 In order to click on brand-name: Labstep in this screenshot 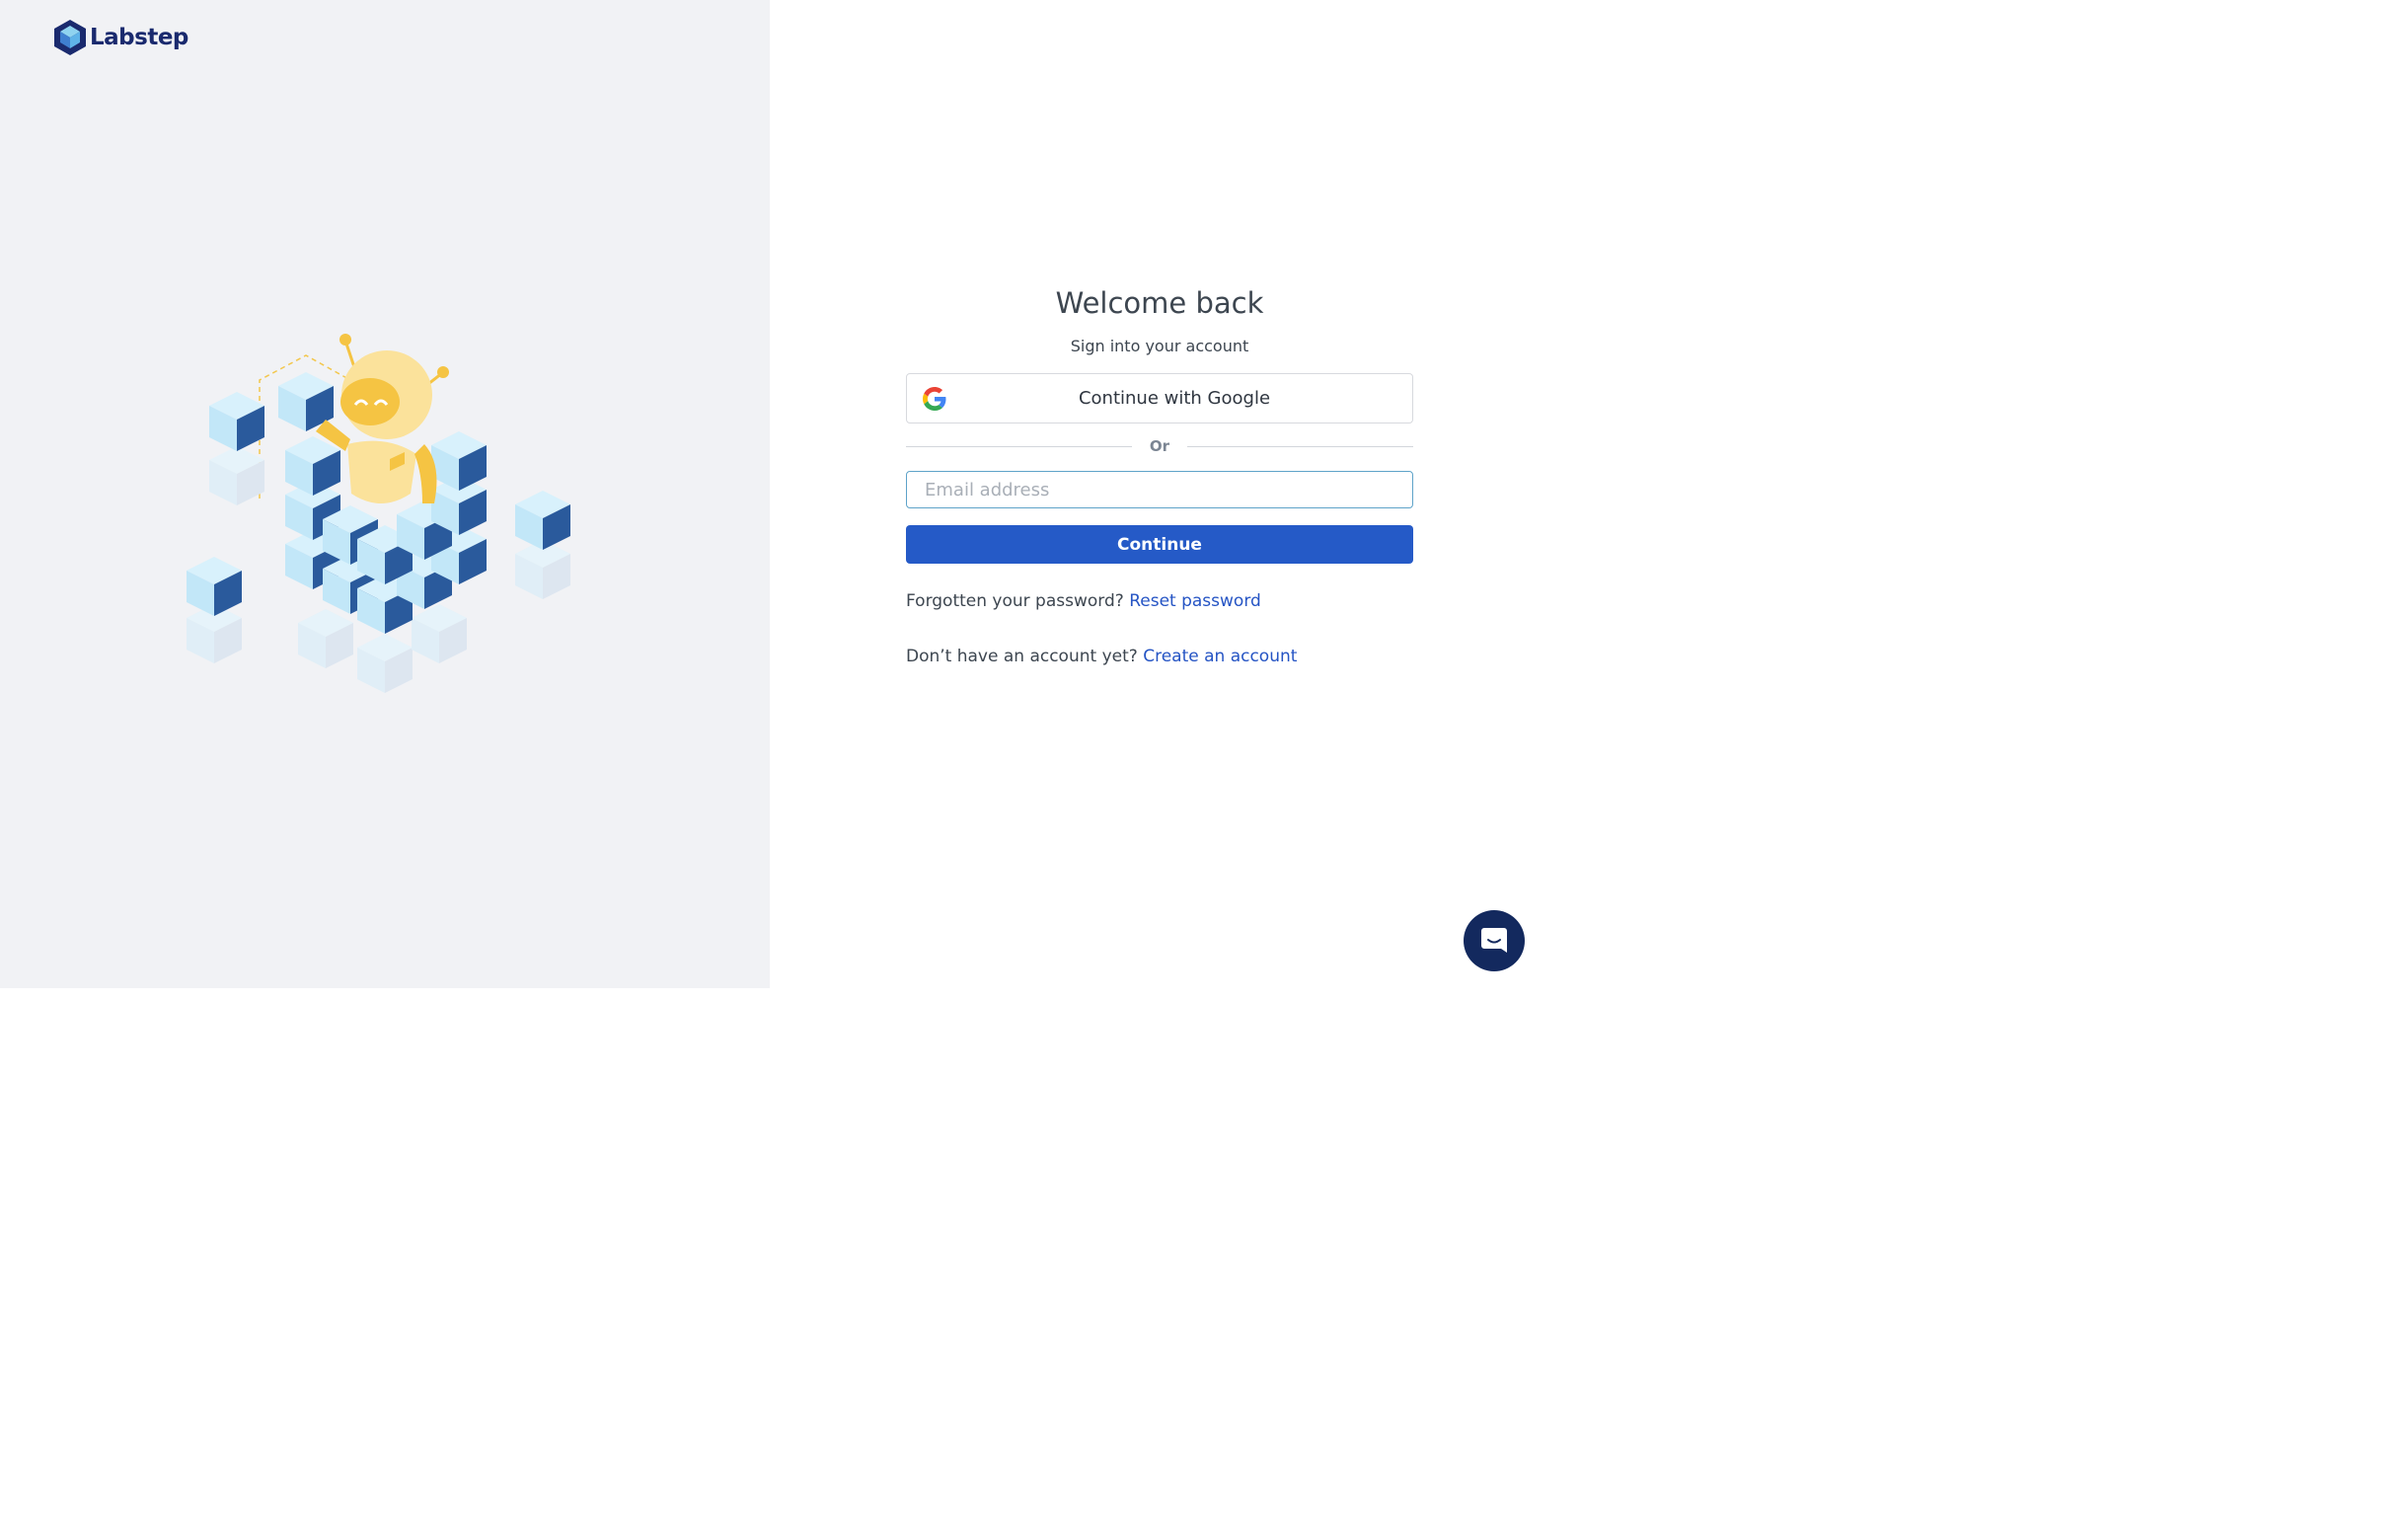, I will do `click(139, 37)`.